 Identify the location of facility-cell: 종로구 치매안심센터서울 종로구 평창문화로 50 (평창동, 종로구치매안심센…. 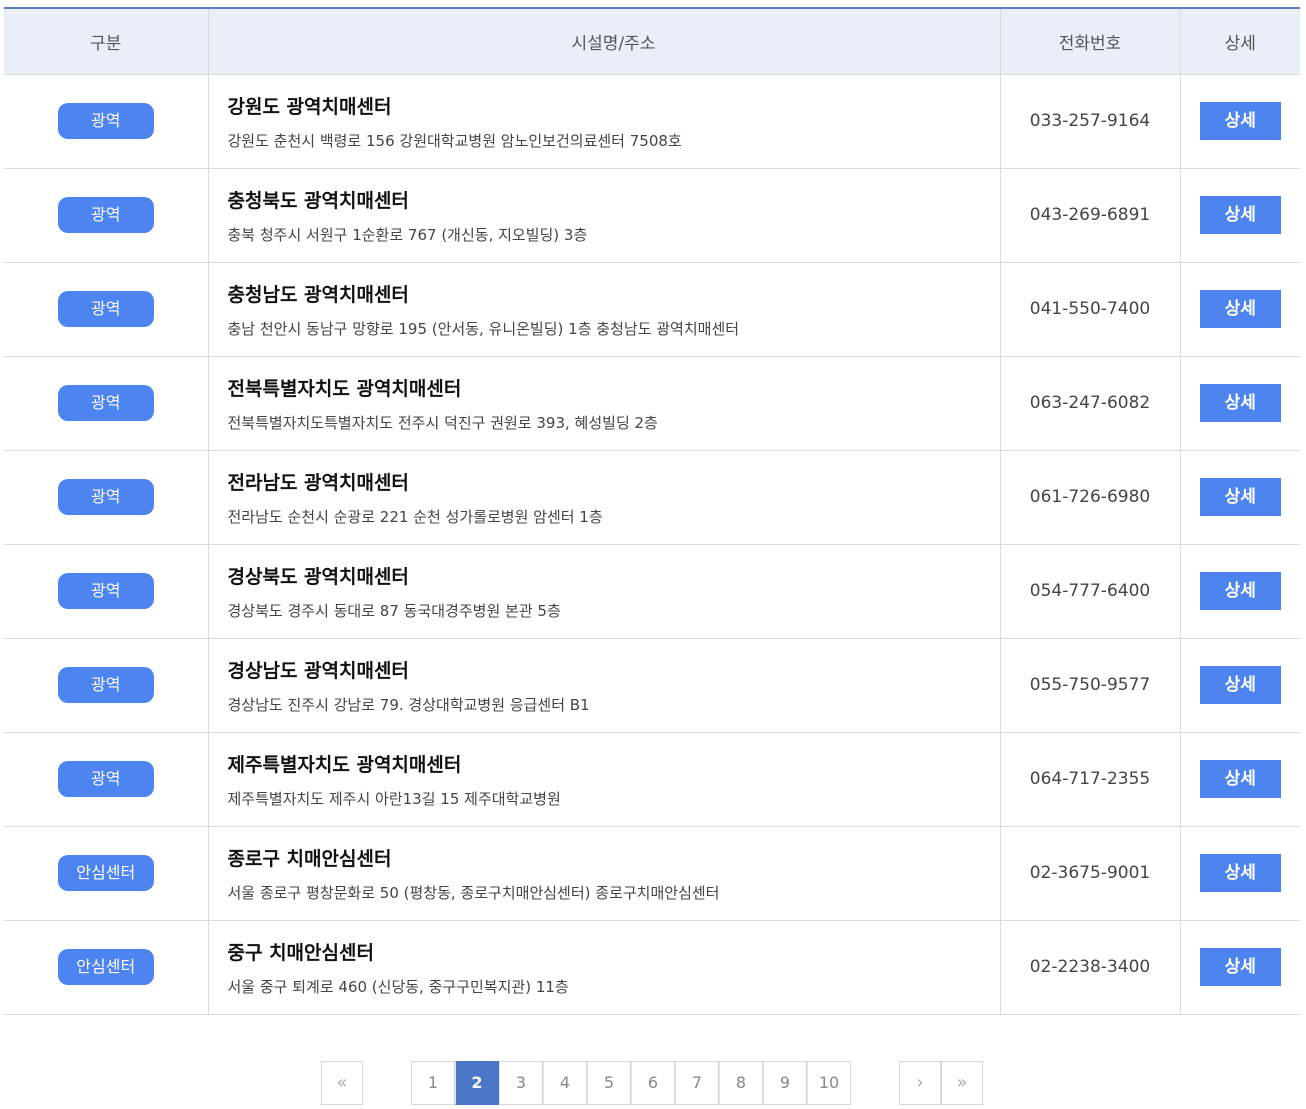
(603, 873).